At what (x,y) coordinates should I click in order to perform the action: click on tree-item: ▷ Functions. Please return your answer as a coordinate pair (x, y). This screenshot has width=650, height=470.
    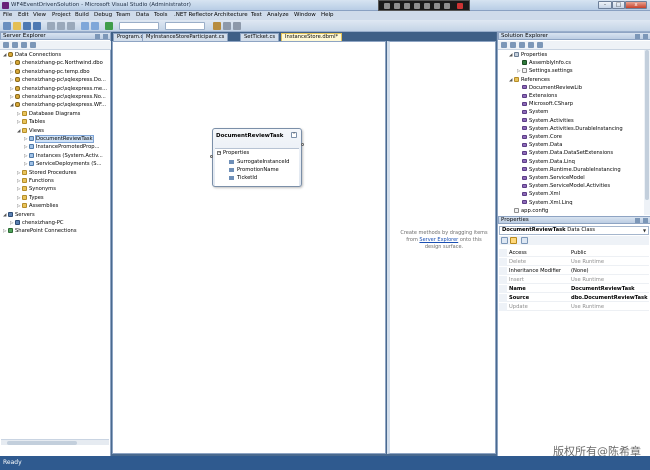
    Looking at the image, I should click on (35, 181).